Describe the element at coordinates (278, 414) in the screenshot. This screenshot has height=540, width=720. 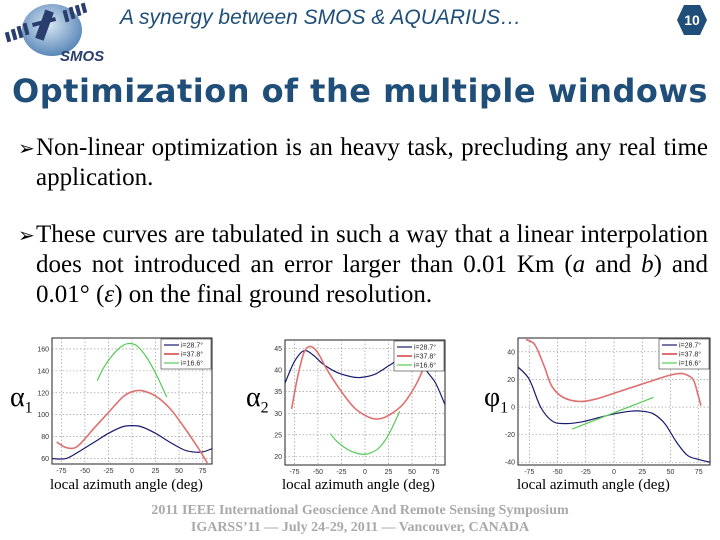
I see `y-tick-label: 30` at that location.